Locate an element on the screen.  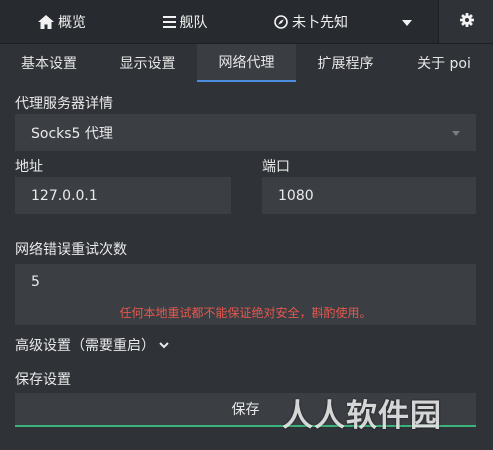
watermark-text: 人人软件园 is located at coordinates (362, 416).